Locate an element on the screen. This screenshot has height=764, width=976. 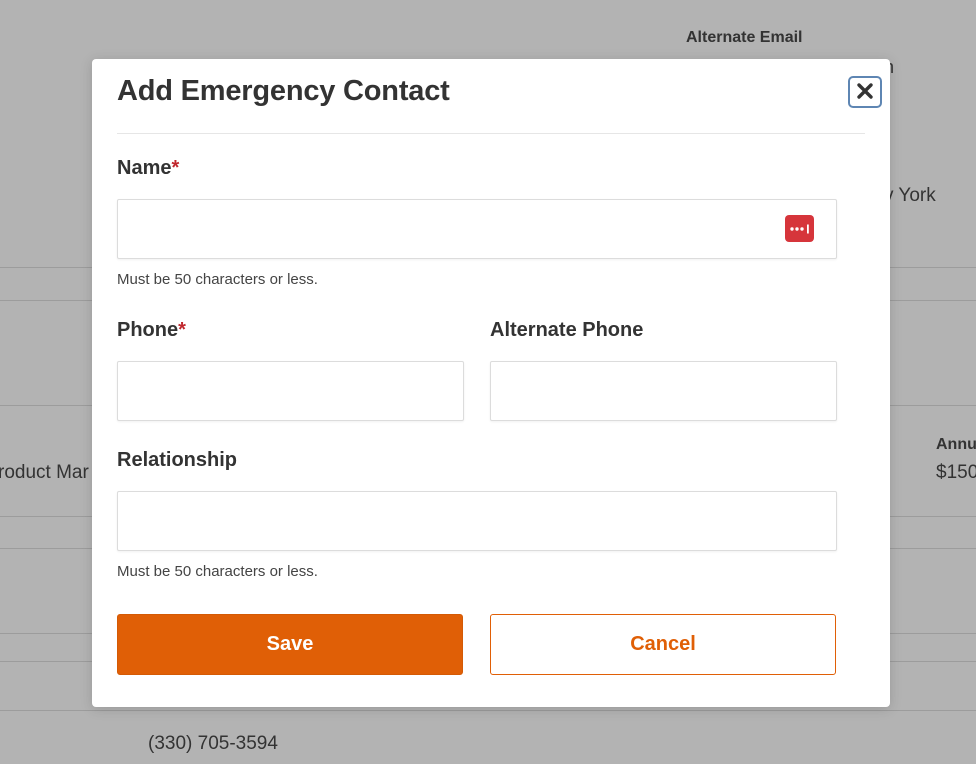
save-button: Save is located at coordinates (290, 644).